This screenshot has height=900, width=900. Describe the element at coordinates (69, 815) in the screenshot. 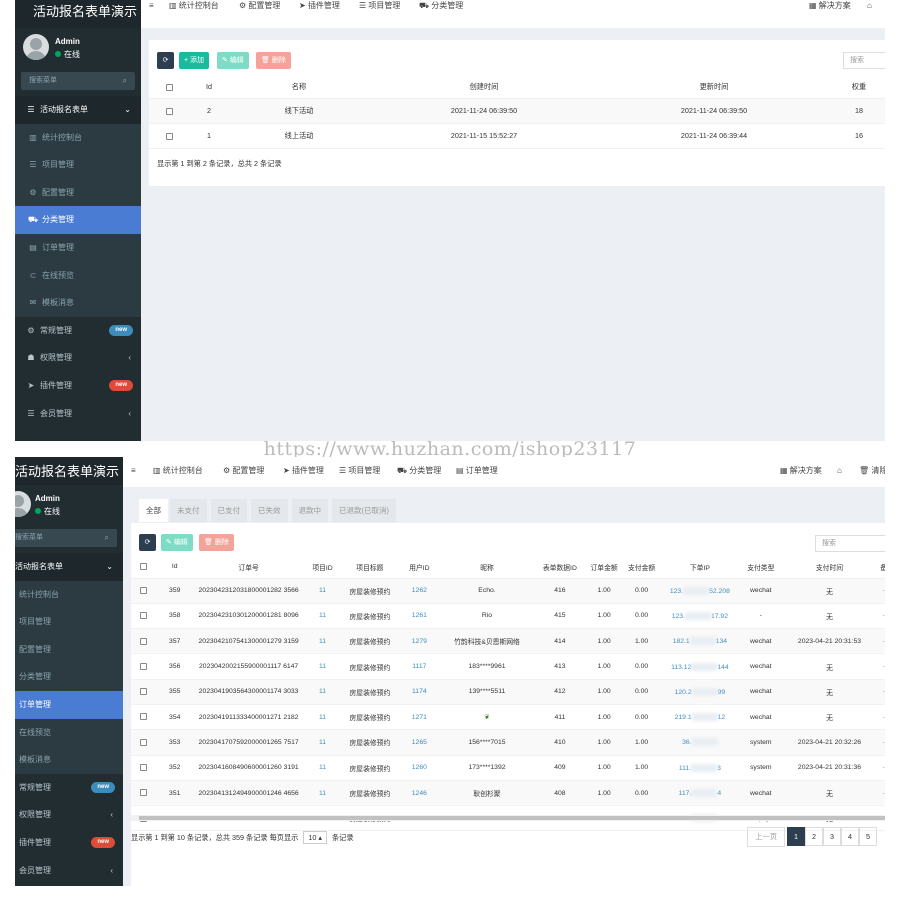

I see `sidebar-item-permission: 权限管理 ‹` at that location.